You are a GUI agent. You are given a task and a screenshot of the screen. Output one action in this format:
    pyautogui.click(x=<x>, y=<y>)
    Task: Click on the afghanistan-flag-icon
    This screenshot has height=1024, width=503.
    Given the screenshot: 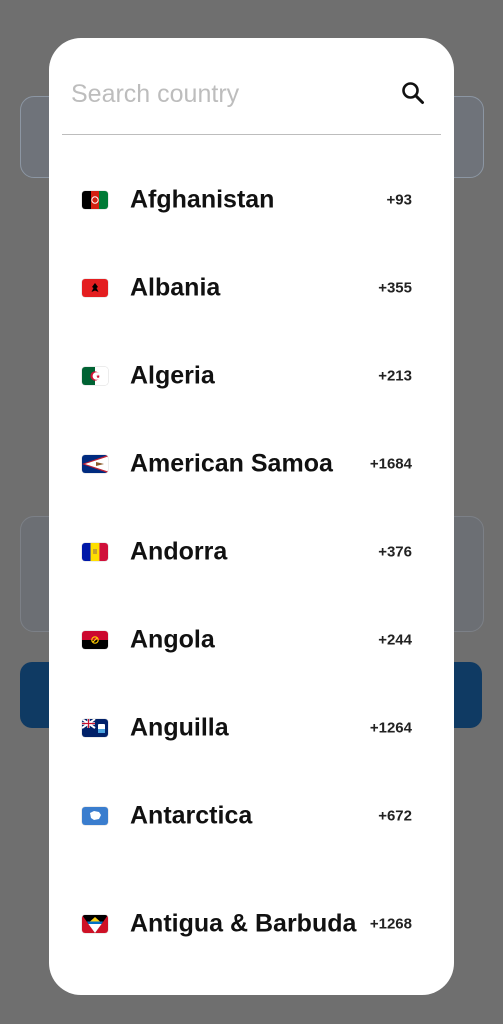 What is the action you would take?
    pyautogui.click(x=95, y=200)
    